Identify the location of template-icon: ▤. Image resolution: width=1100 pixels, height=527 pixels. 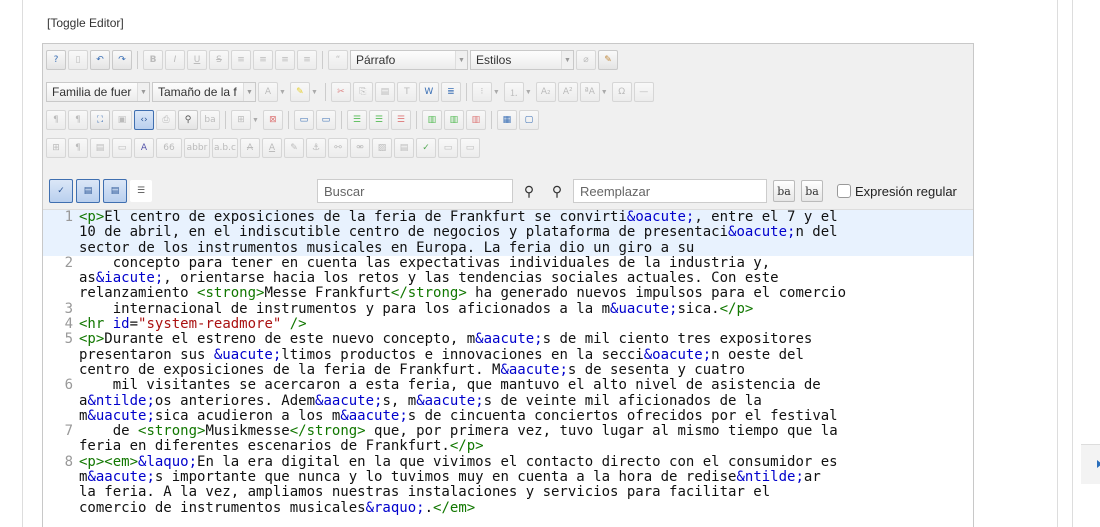
(100, 148).